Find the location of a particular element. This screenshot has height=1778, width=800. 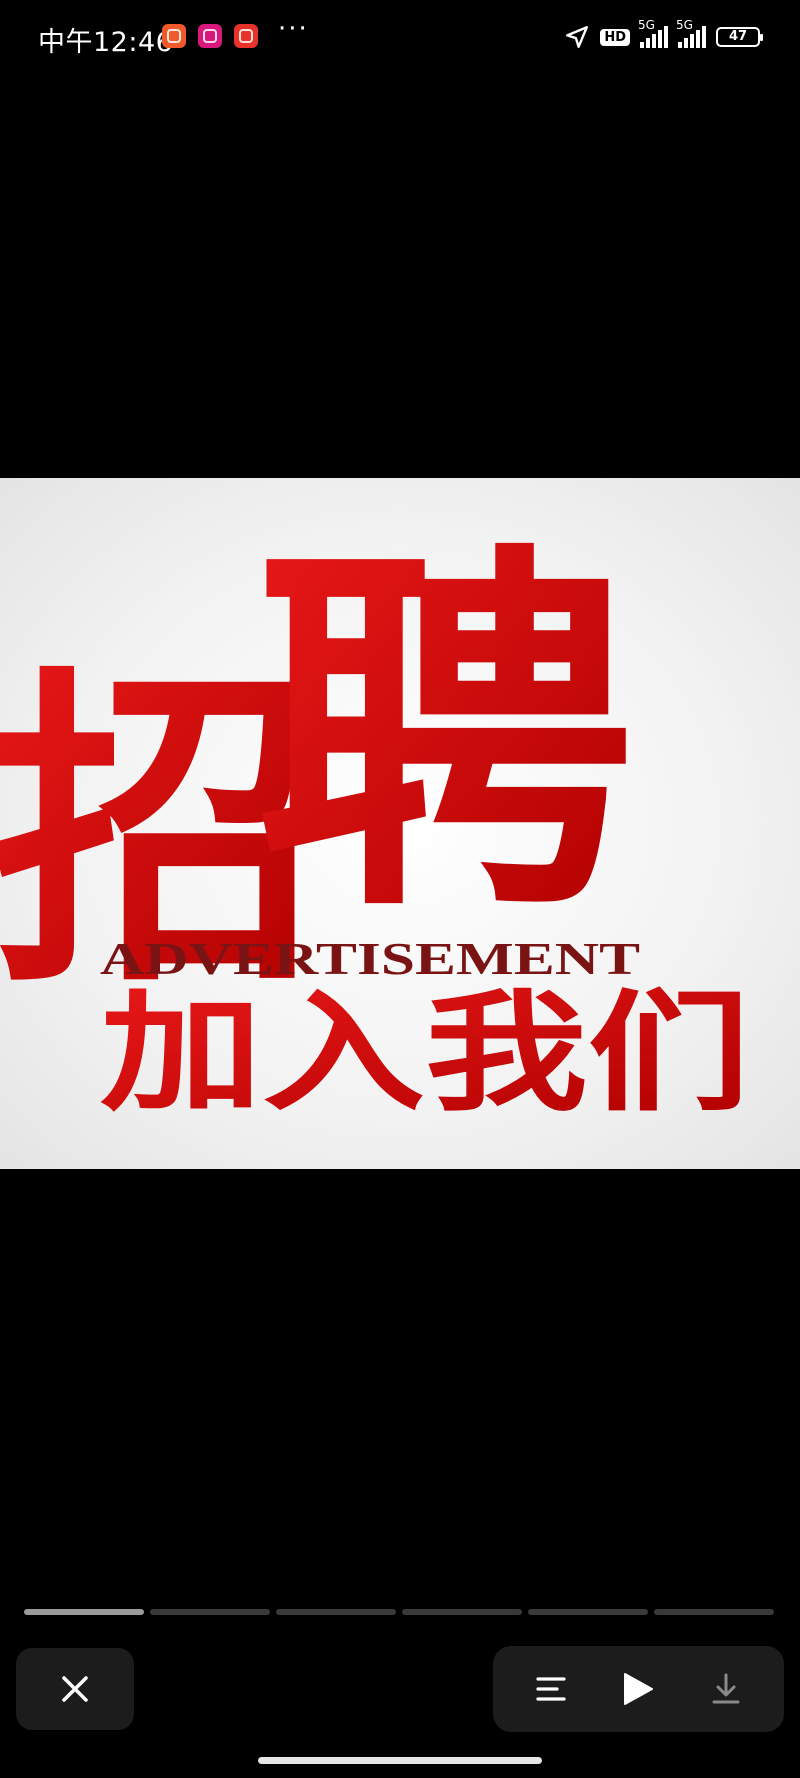

poster-title-right: 聘 is located at coordinates (445, 736).